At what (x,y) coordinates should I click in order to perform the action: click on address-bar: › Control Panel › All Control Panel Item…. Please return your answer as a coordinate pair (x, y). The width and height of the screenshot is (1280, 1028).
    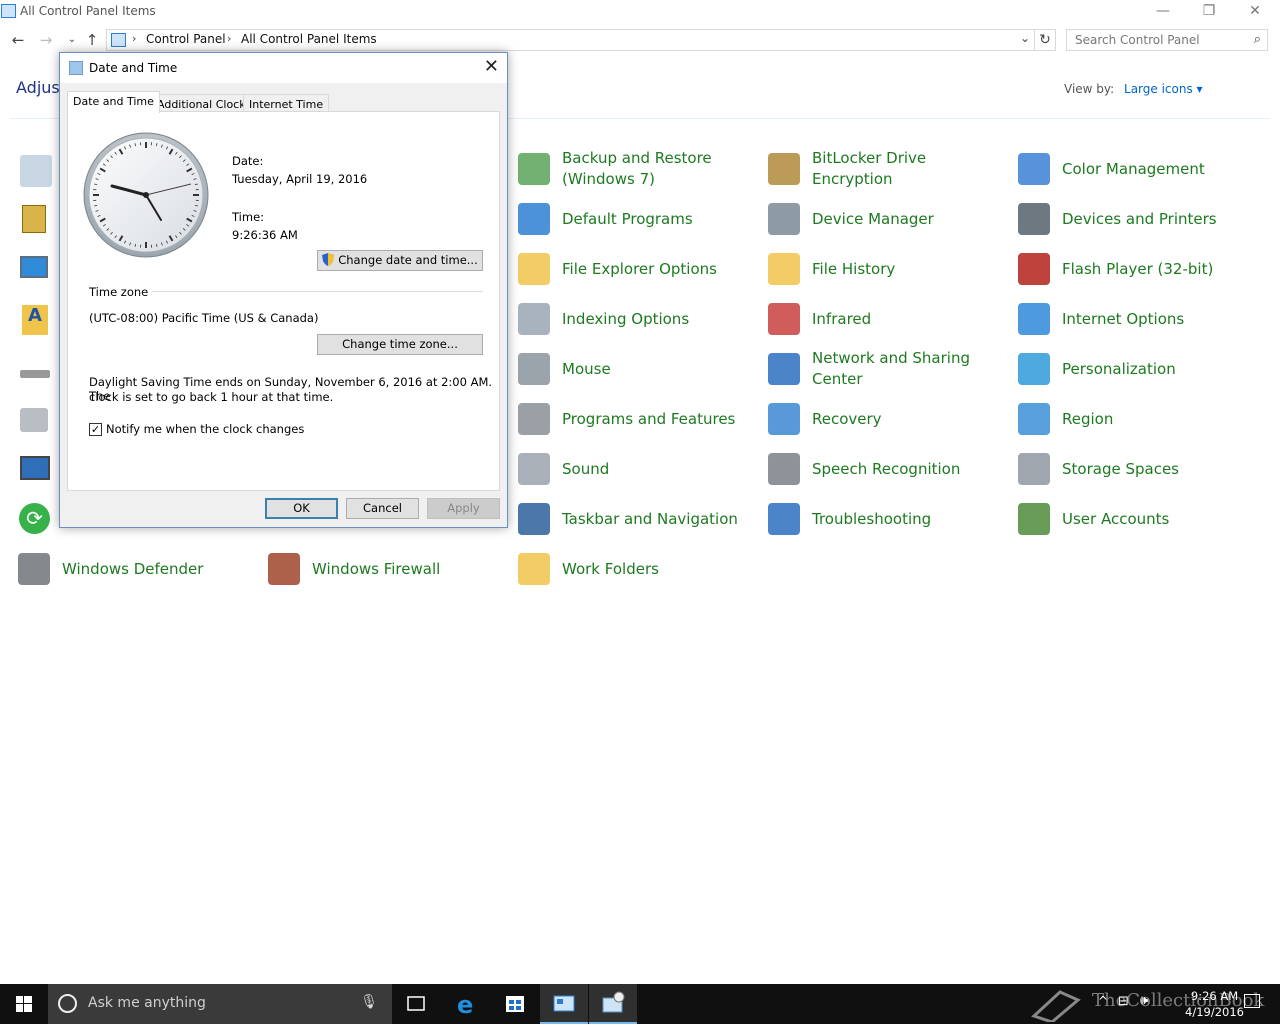
    Looking at the image, I should click on (570, 40).